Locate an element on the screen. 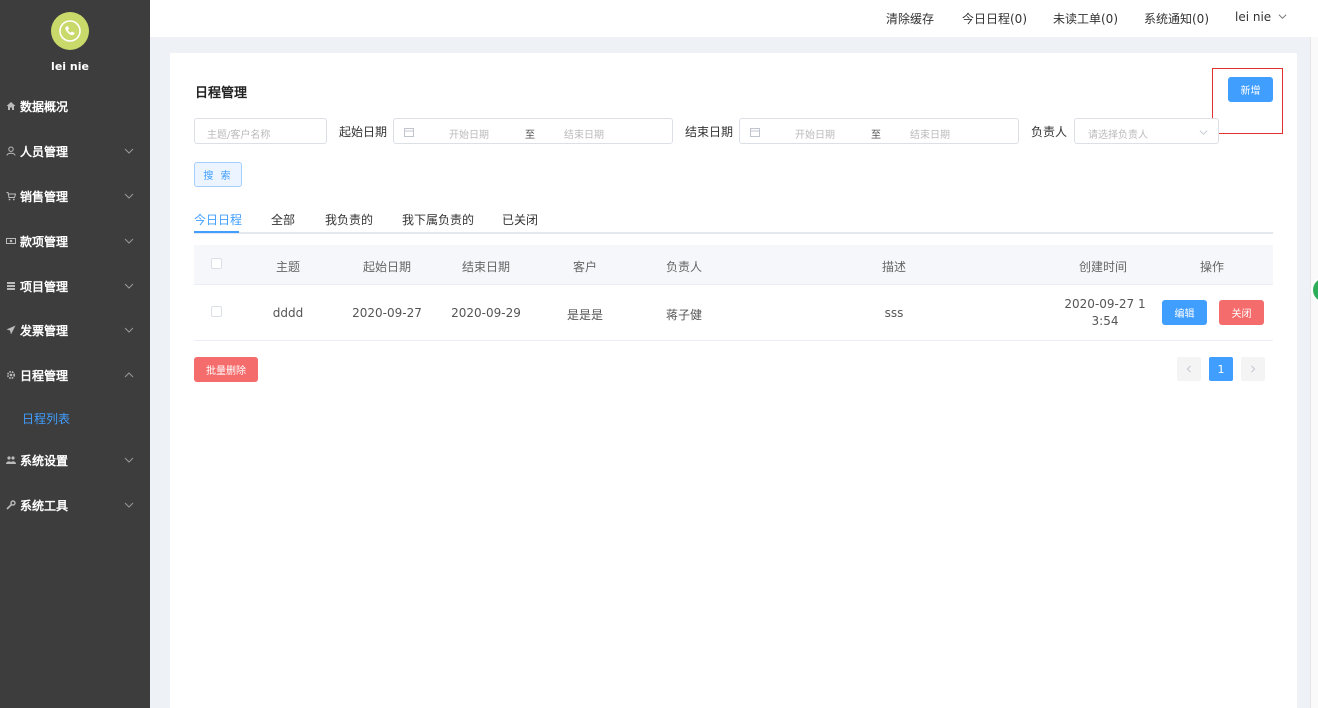  home-icon is located at coordinates (11, 106).